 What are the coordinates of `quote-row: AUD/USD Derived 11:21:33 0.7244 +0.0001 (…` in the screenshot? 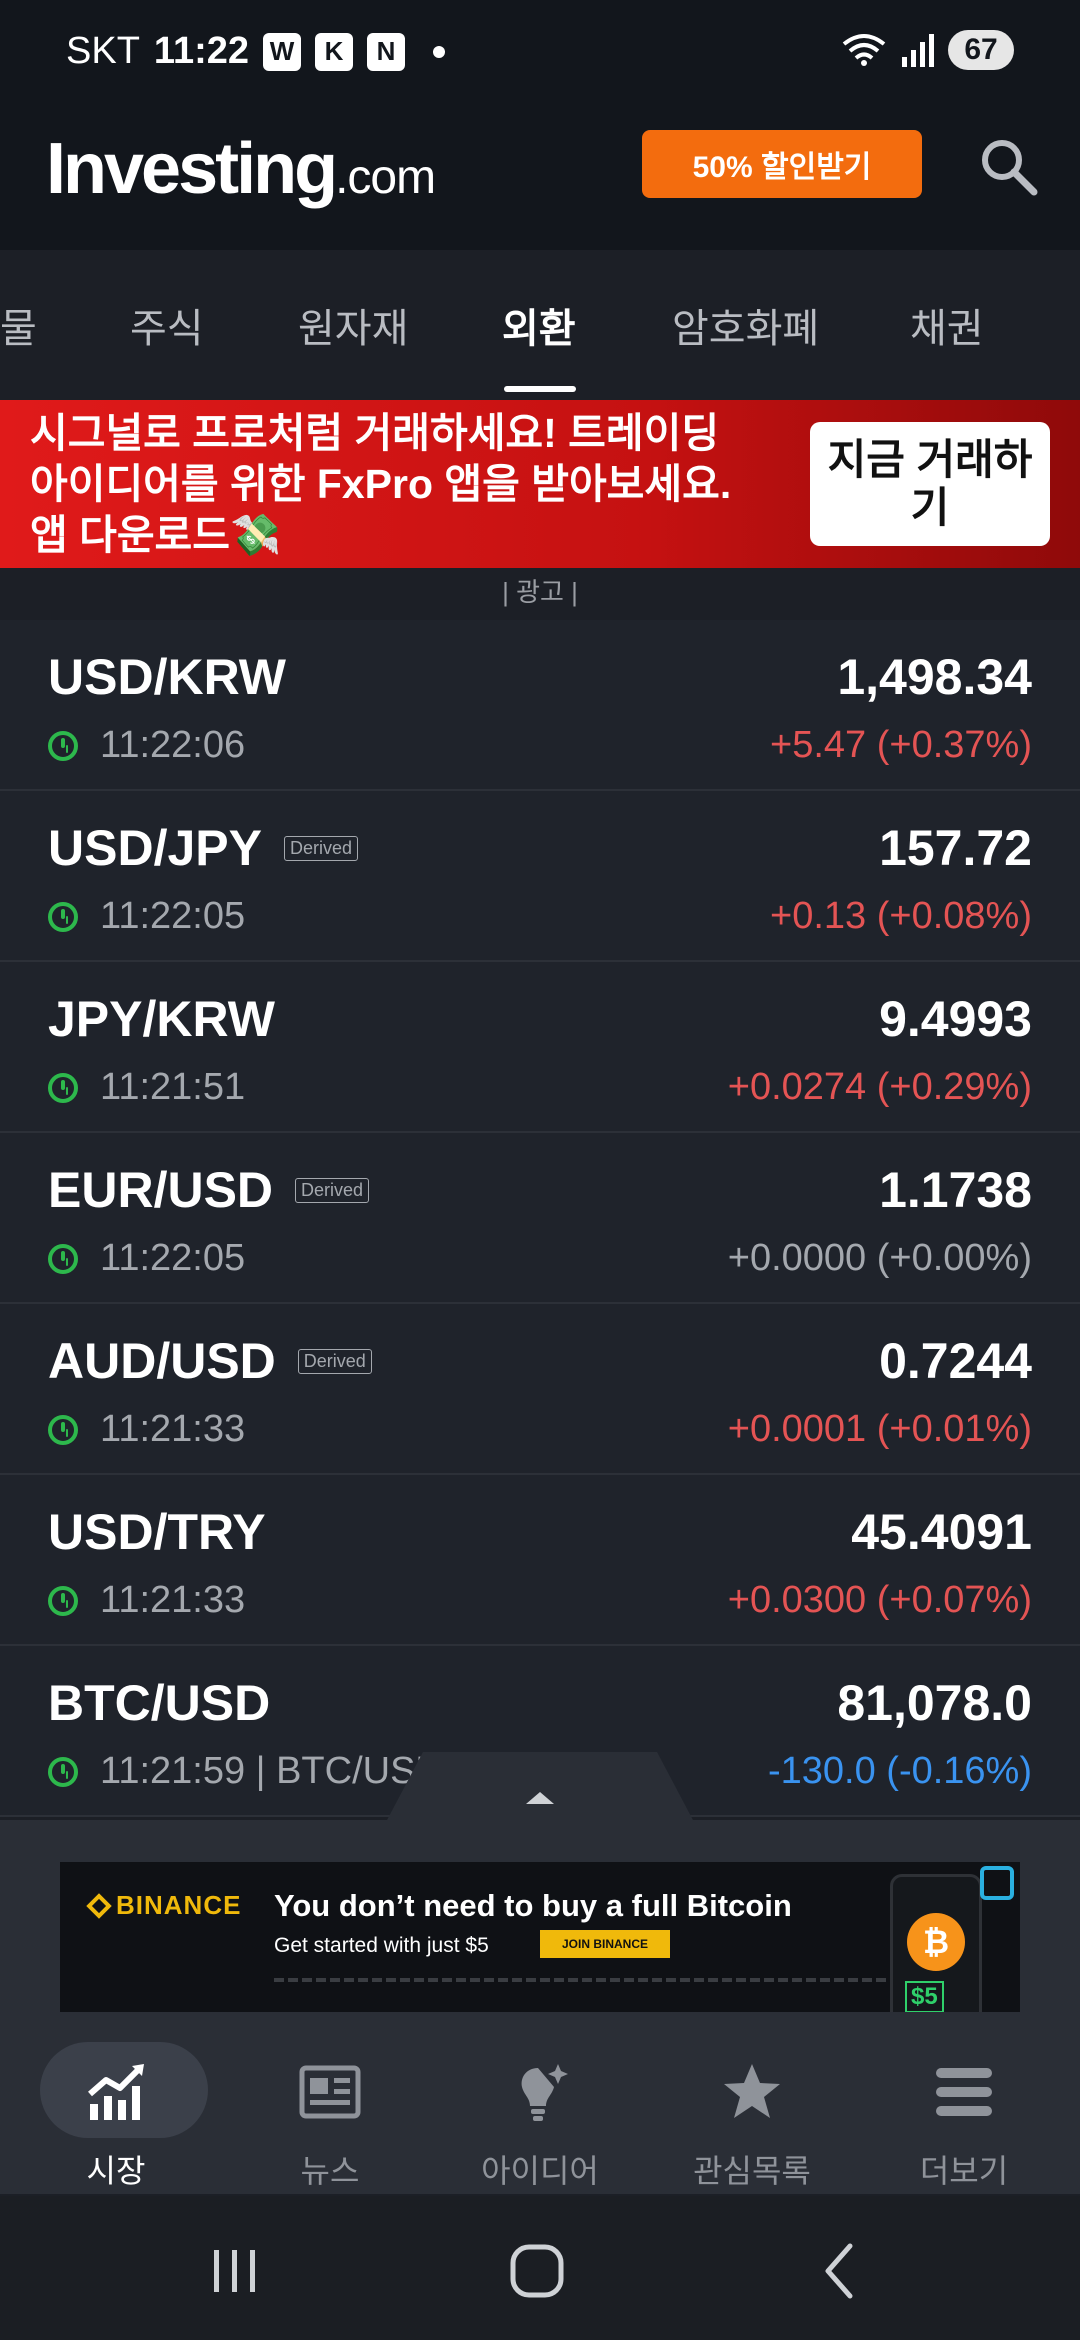 It's located at (540, 1389).